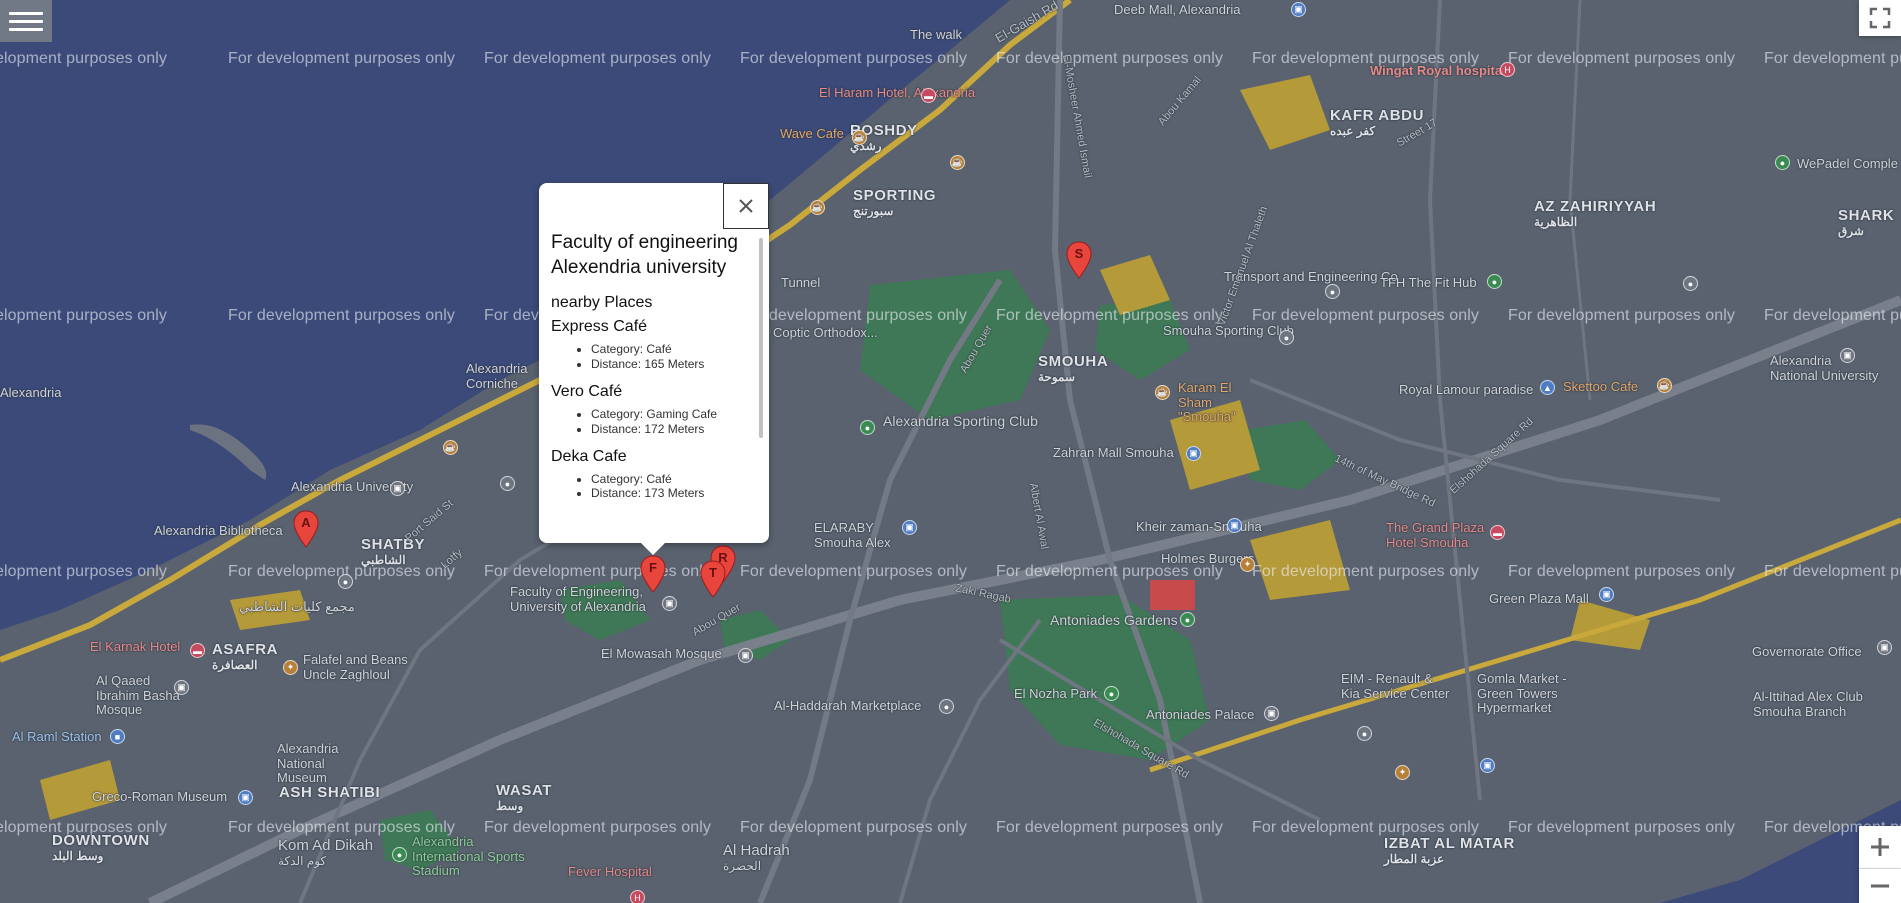 The image size is (1901, 903). Describe the element at coordinates (936, 34) in the screenshot. I see `place-the-walk: The walk` at that location.